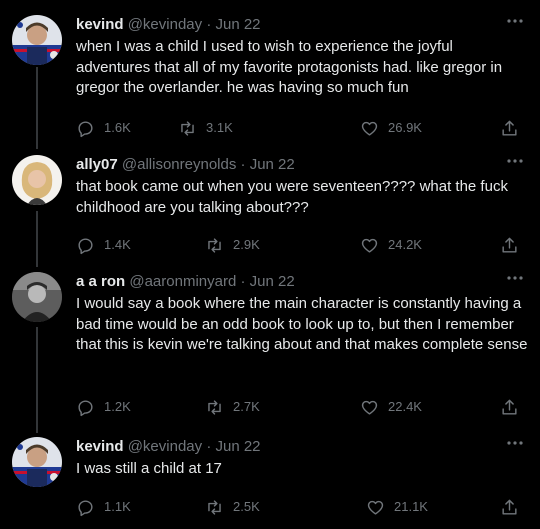 The width and height of the screenshot is (540, 529). What do you see at coordinates (301, 507) in the screenshot?
I see `tweet-actions: 1.1K 2.5K 21.1K` at bounding box center [301, 507].